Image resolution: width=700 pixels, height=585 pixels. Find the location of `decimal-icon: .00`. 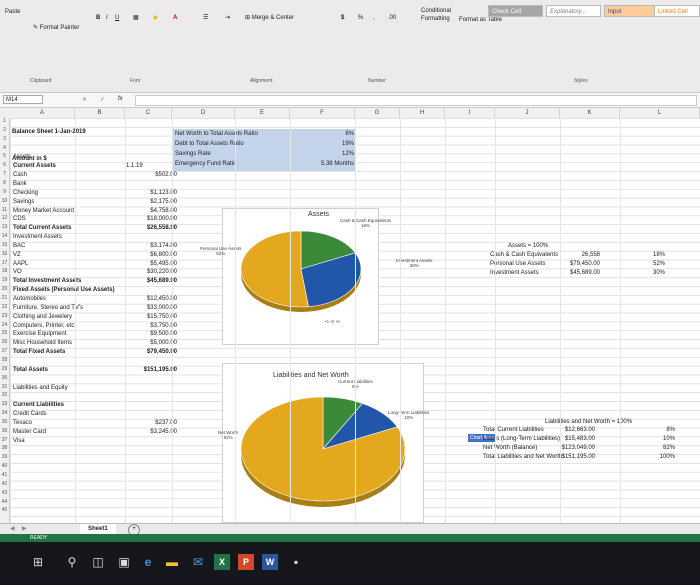

decimal-icon: .00 is located at coordinates (392, 18).